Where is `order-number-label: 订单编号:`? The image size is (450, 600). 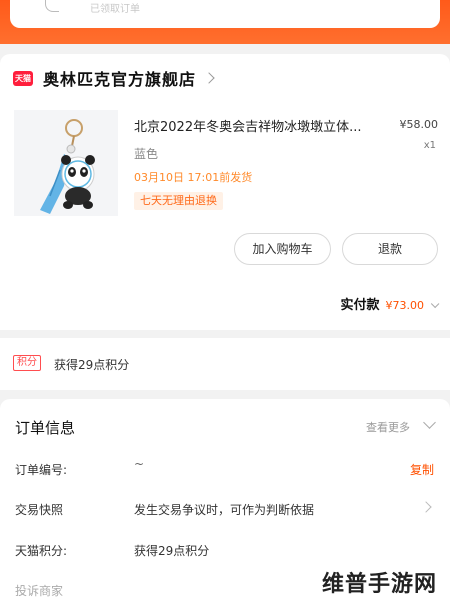
order-number-label: 订单编号: is located at coordinates (41, 470).